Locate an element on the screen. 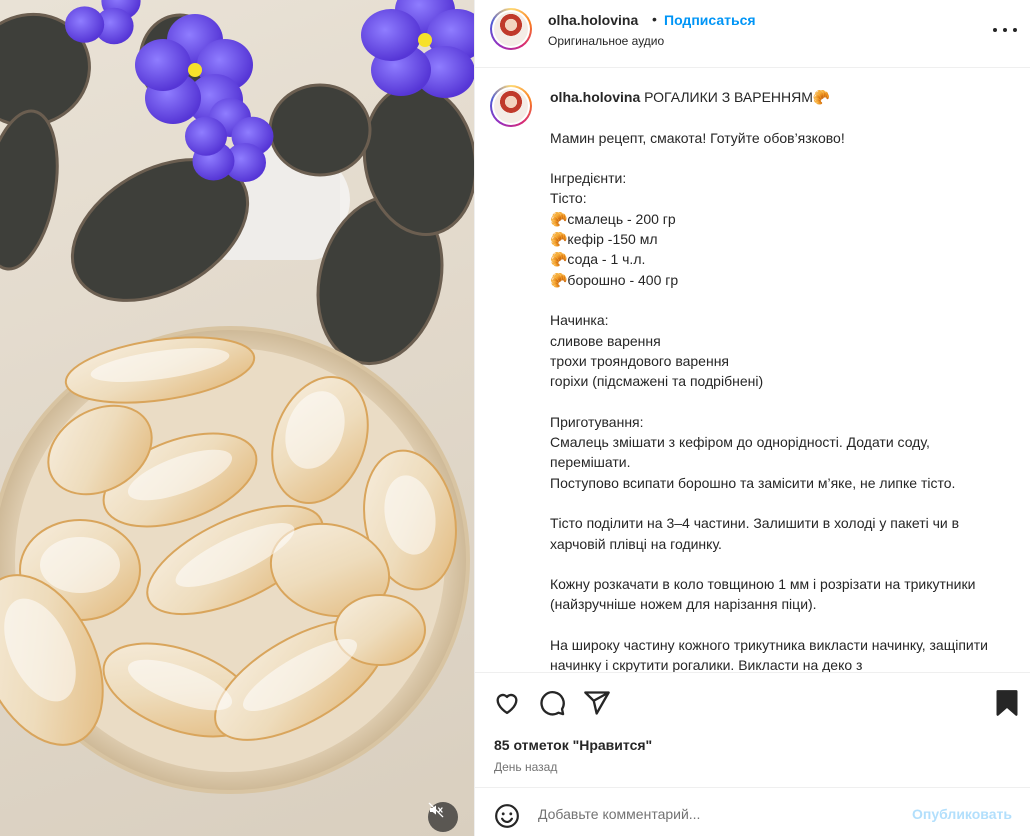  heart-icon is located at coordinates (507, 703).